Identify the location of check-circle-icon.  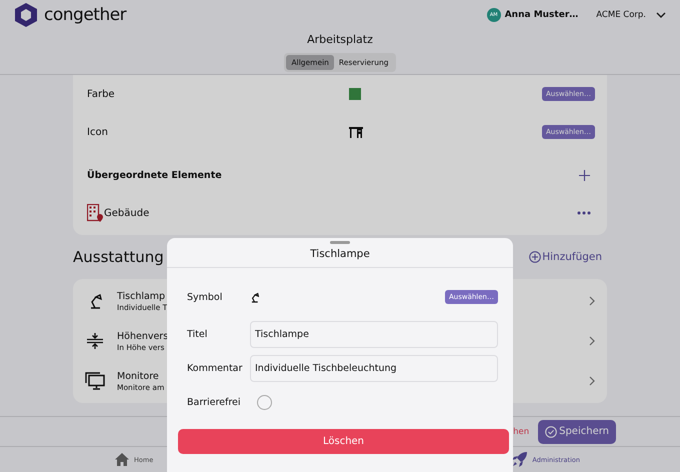
(551, 432).